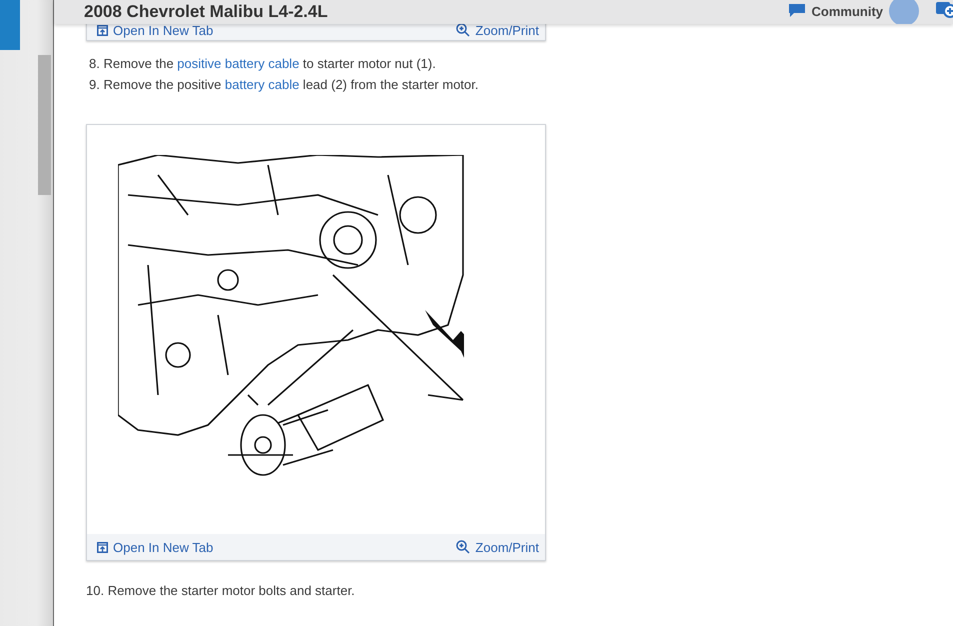  I want to click on instruction-step: 8. Remove the positive battery cable to starter motor nut (1)., so click(521, 64).